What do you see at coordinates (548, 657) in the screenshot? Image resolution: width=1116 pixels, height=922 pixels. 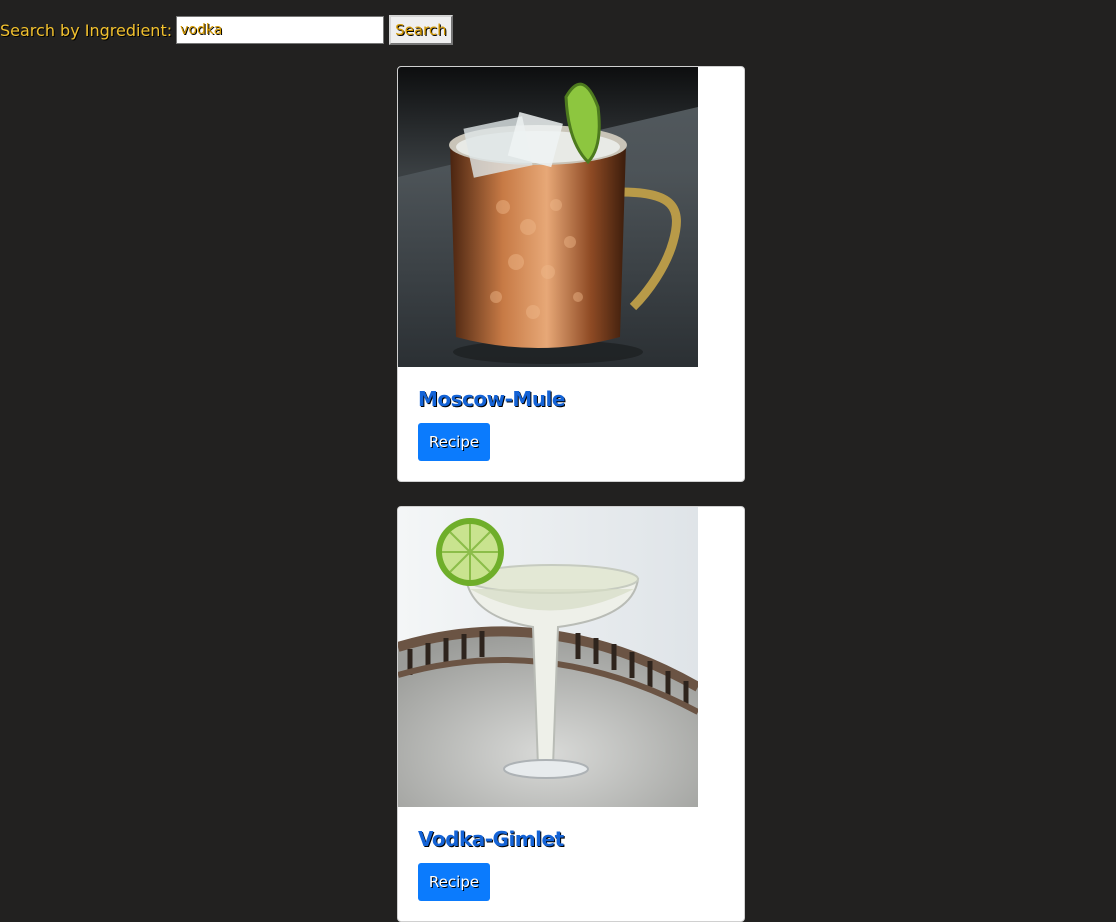 I see `drink-image-vodka-gimlet` at bounding box center [548, 657].